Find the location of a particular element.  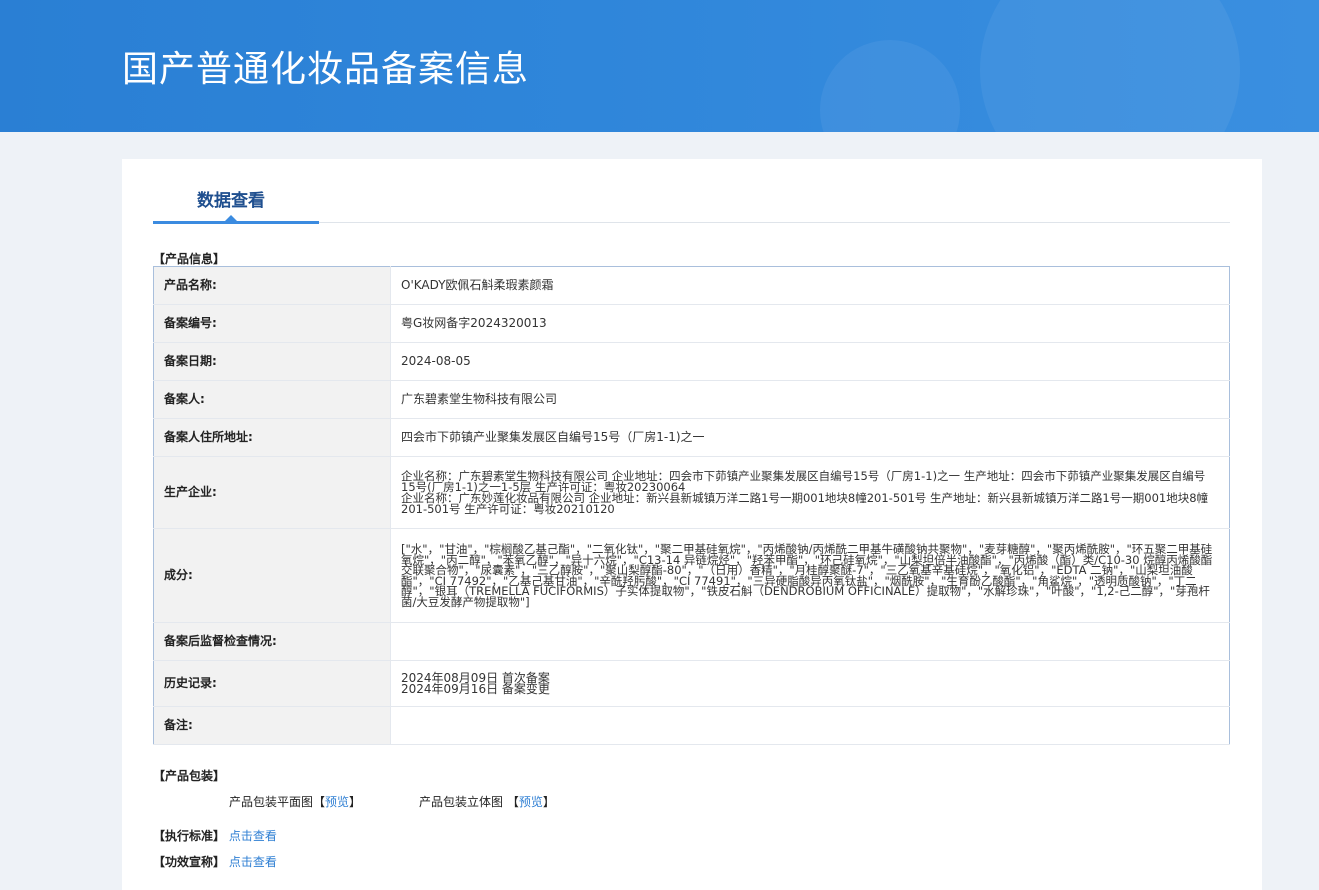

preview-solid-link: 预览 is located at coordinates (531, 802).